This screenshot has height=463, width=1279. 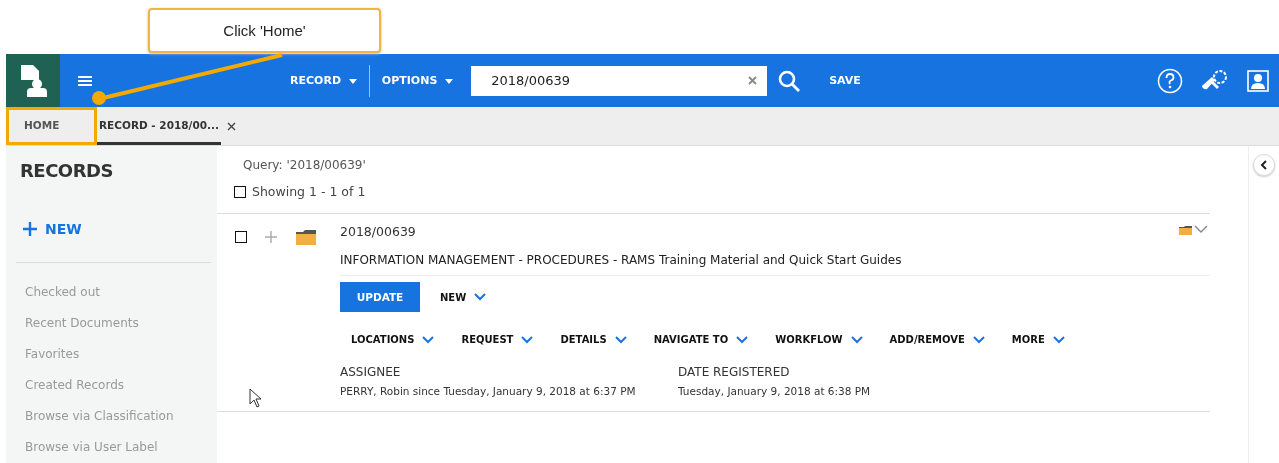 What do you see at coordinates (774, 391) in the screenshot?
I see `field-value: Tuesday, January 9, 2018 at 6:38 PM` at bounding box center [774, 391].